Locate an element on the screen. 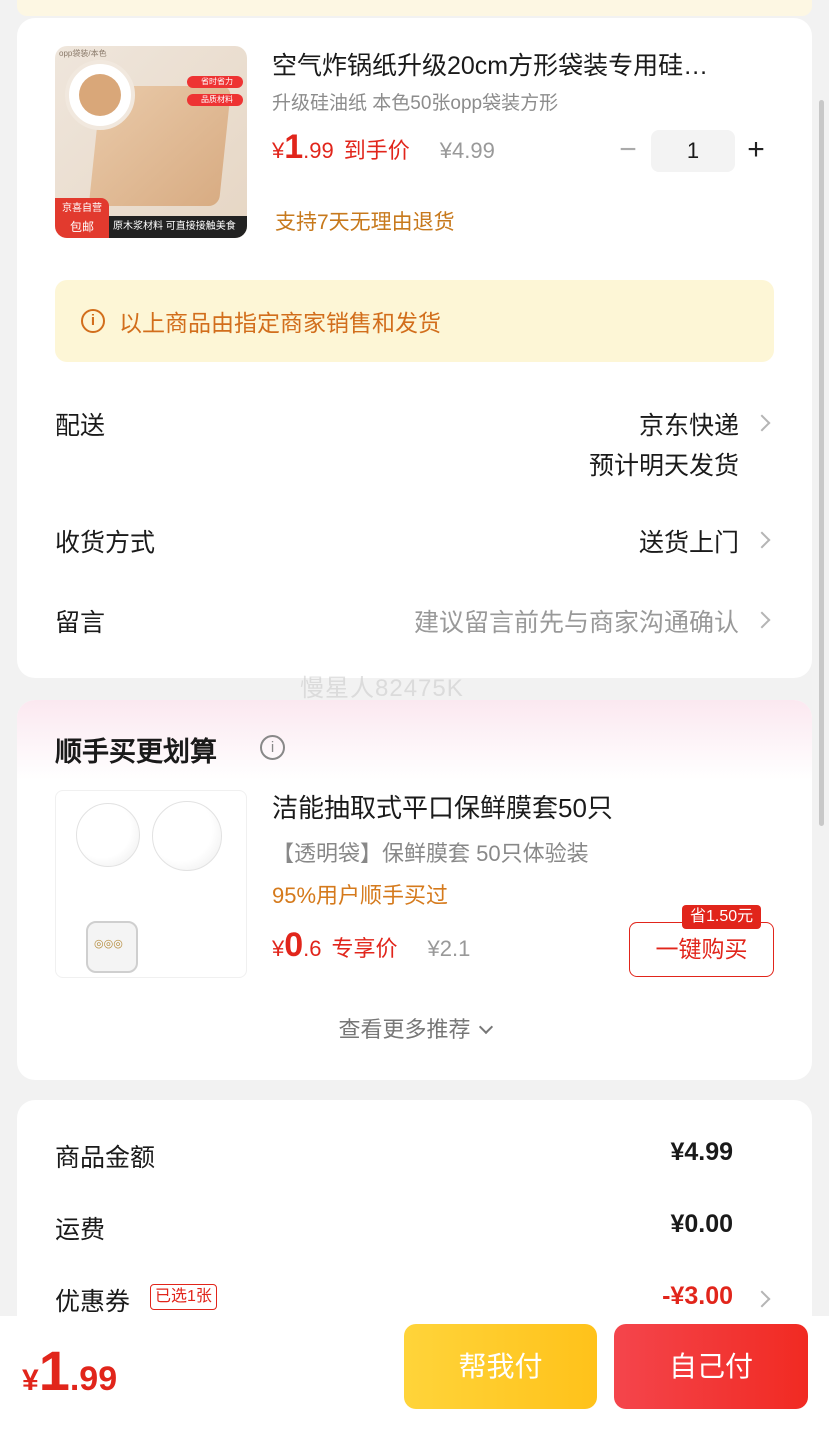  chevron-down-icon is located at coordinates (485, 1027).